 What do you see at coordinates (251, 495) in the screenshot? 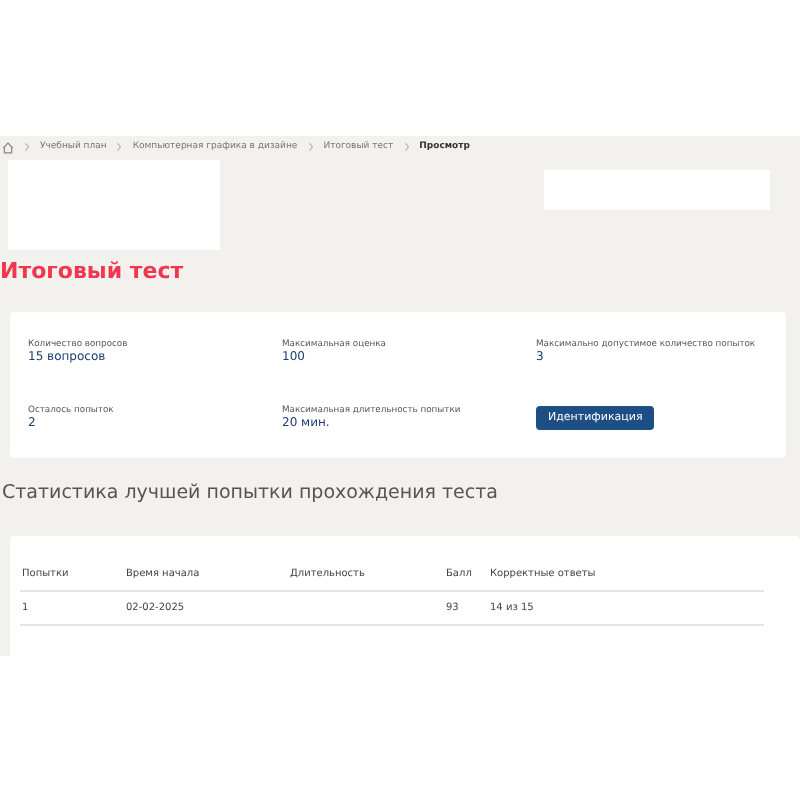
I see `section-title: Статистика лучшей попытки прохождения теста` at bounding box center [251, 495].